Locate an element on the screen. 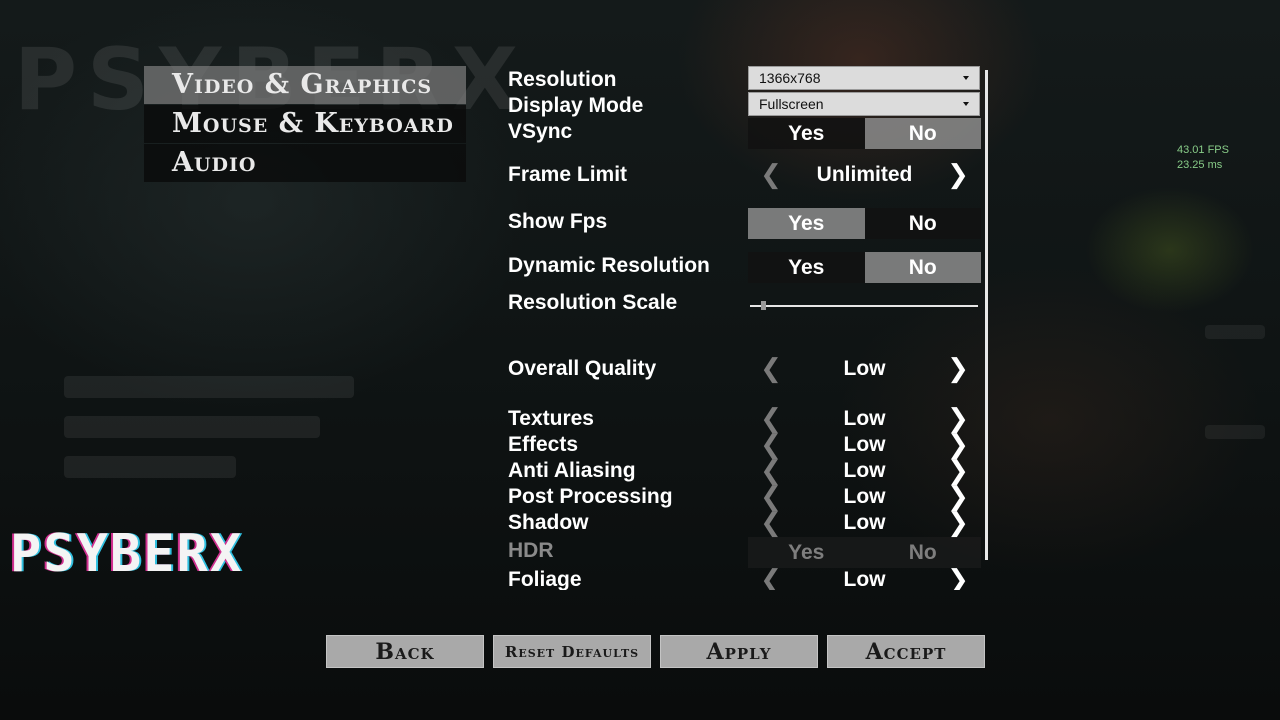  foliage-label: Foliage is located at coordinates (545, 579).